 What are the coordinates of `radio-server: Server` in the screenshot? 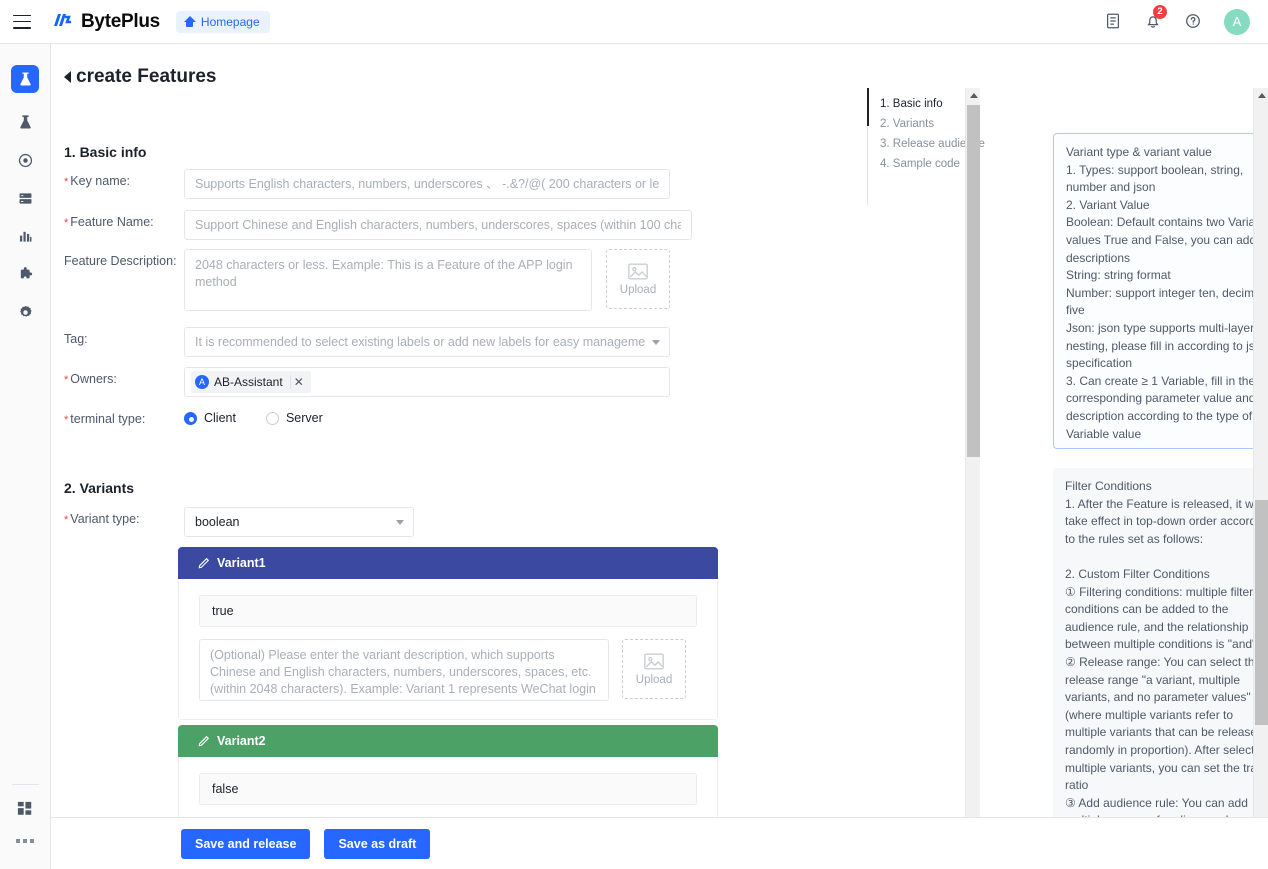 It's located at (294, 418).